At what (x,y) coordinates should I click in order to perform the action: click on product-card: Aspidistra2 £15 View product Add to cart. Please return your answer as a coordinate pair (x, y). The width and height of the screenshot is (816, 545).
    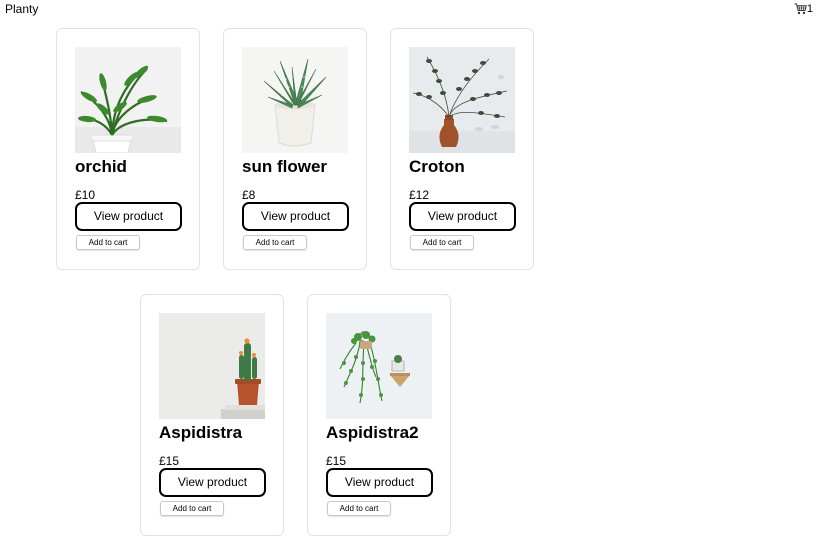
    Looking at the image, I should click on (379, 415).